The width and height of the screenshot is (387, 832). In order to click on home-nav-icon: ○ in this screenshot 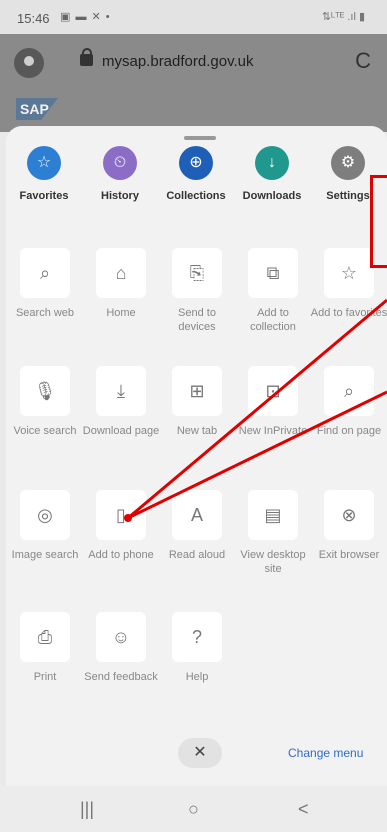, I will do `click(193, 809)`.